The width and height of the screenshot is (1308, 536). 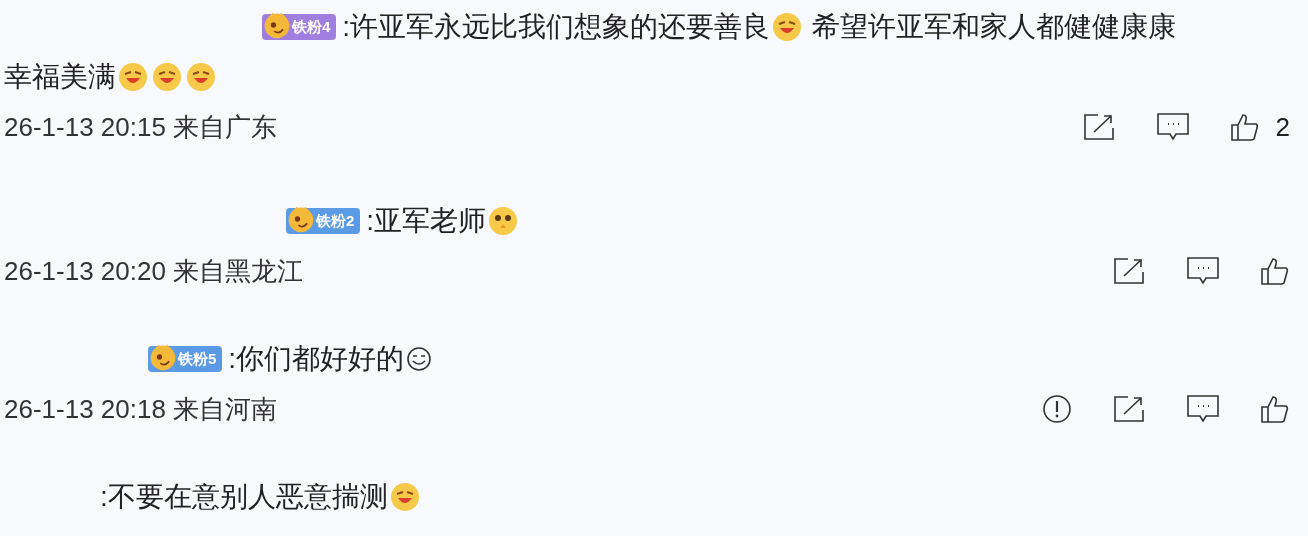 What do you see at coordinates (419, 359) in the screenshot?
I see `smile-emoji-icon` at bounding box center [419, 359].